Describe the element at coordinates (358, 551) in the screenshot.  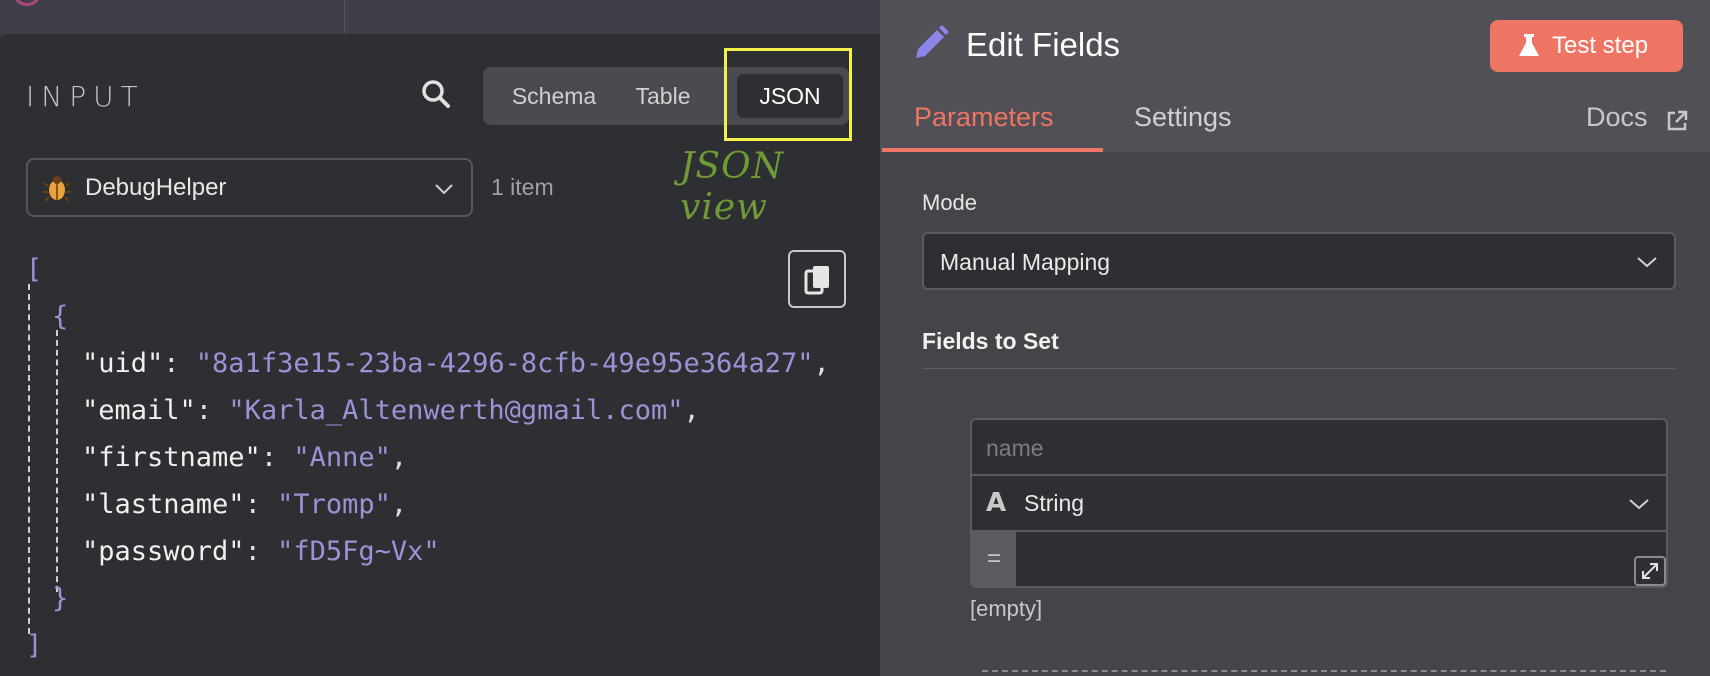
I see `json-value: "fD5Fg~Vx"` at that location.